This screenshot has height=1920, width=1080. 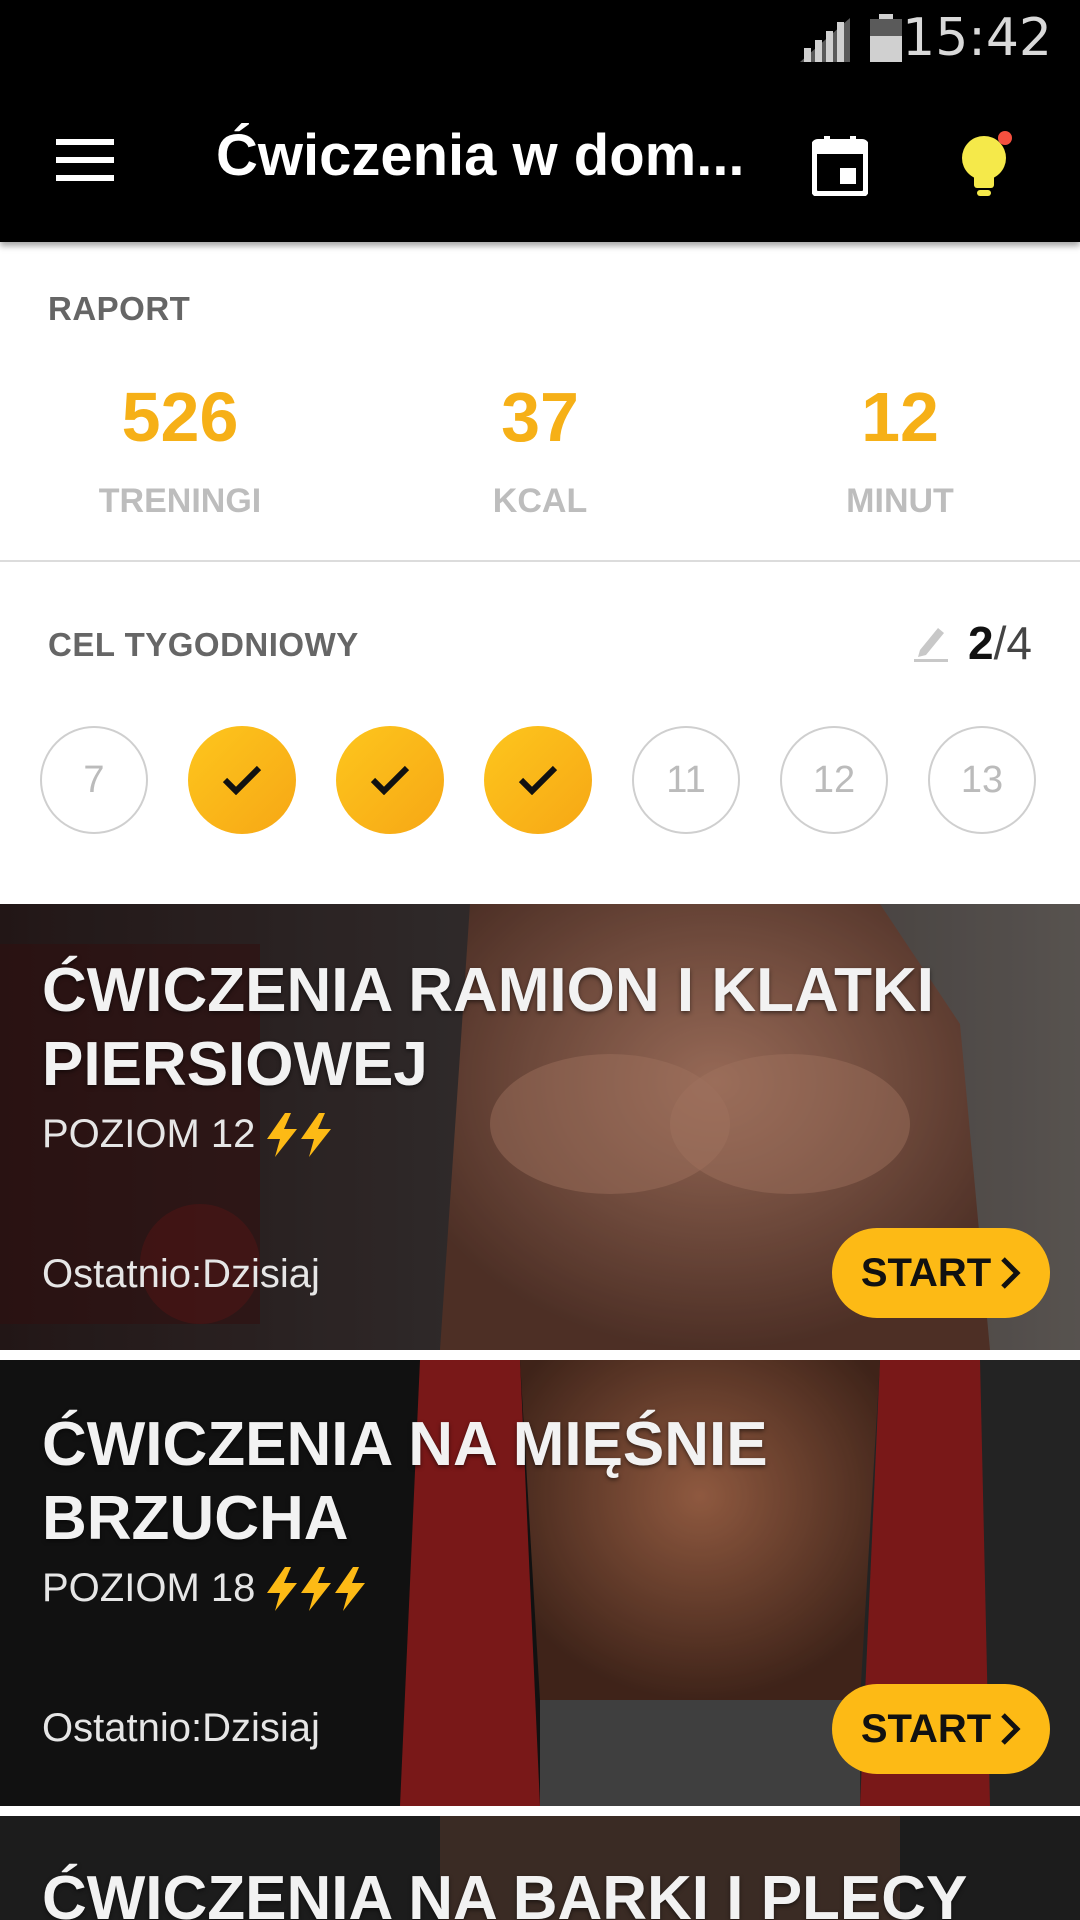 I want to click on stat-label: MINUT, so click(x=900, y=501).